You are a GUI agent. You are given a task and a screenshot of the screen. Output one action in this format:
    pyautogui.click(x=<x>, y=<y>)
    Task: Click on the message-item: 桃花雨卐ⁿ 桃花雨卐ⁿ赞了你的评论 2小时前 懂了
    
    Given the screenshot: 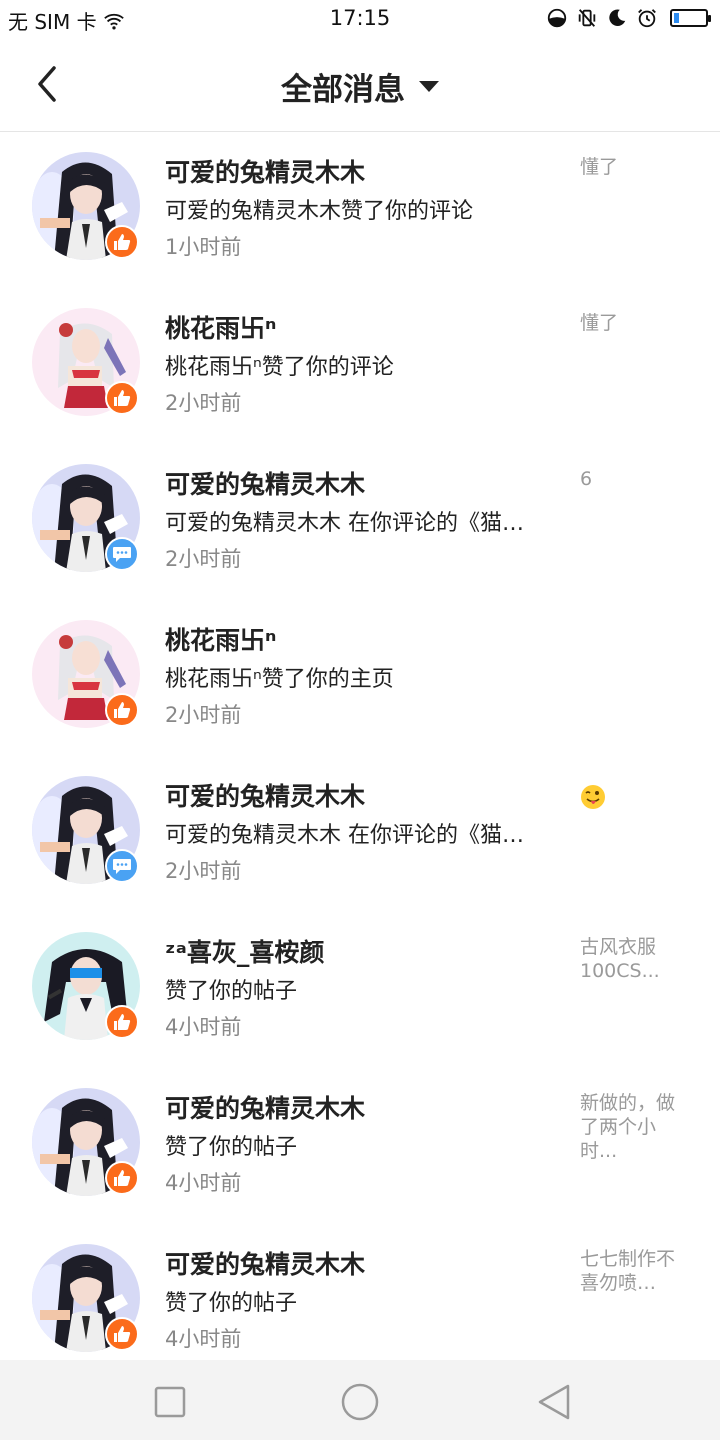 What is the action you would take?
    pyautogui.click(x=360, y=367)
    